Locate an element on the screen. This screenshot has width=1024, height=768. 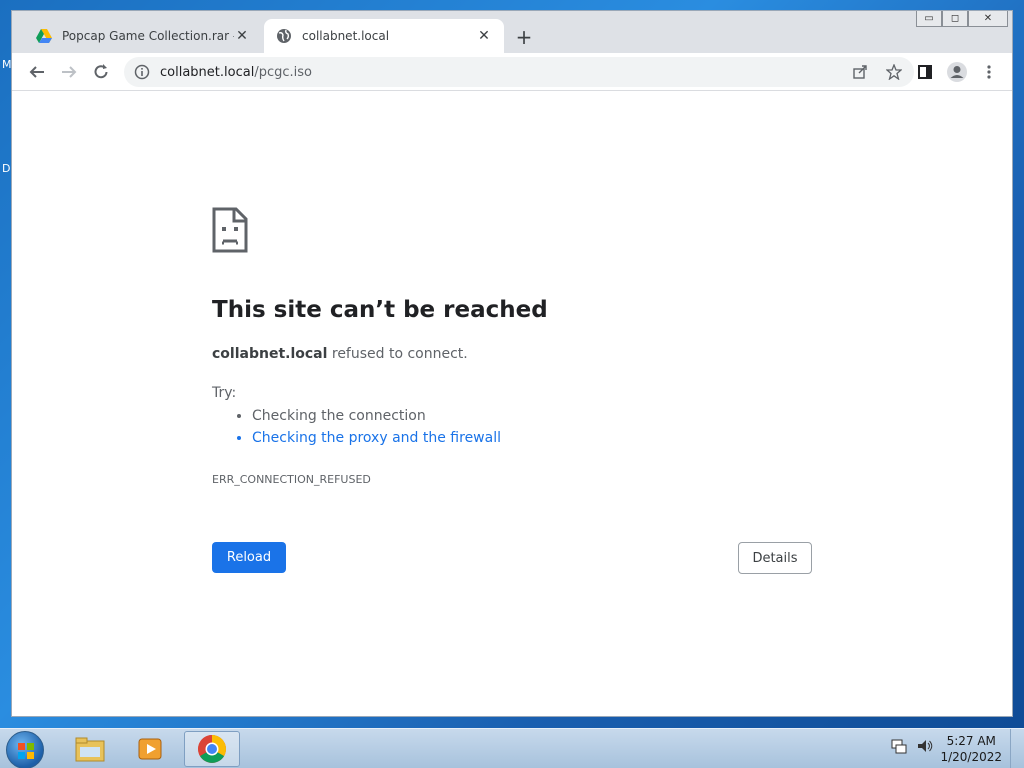
close-window-button: ✕ is located at coordinates (988, 19).